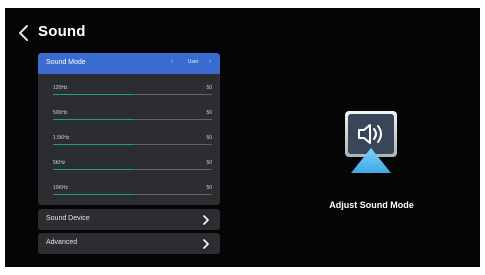 The height and width of the screenshot is (275, 485). I want to click on eq-slider-120hz: 120Hz 50, so click(132, 91).